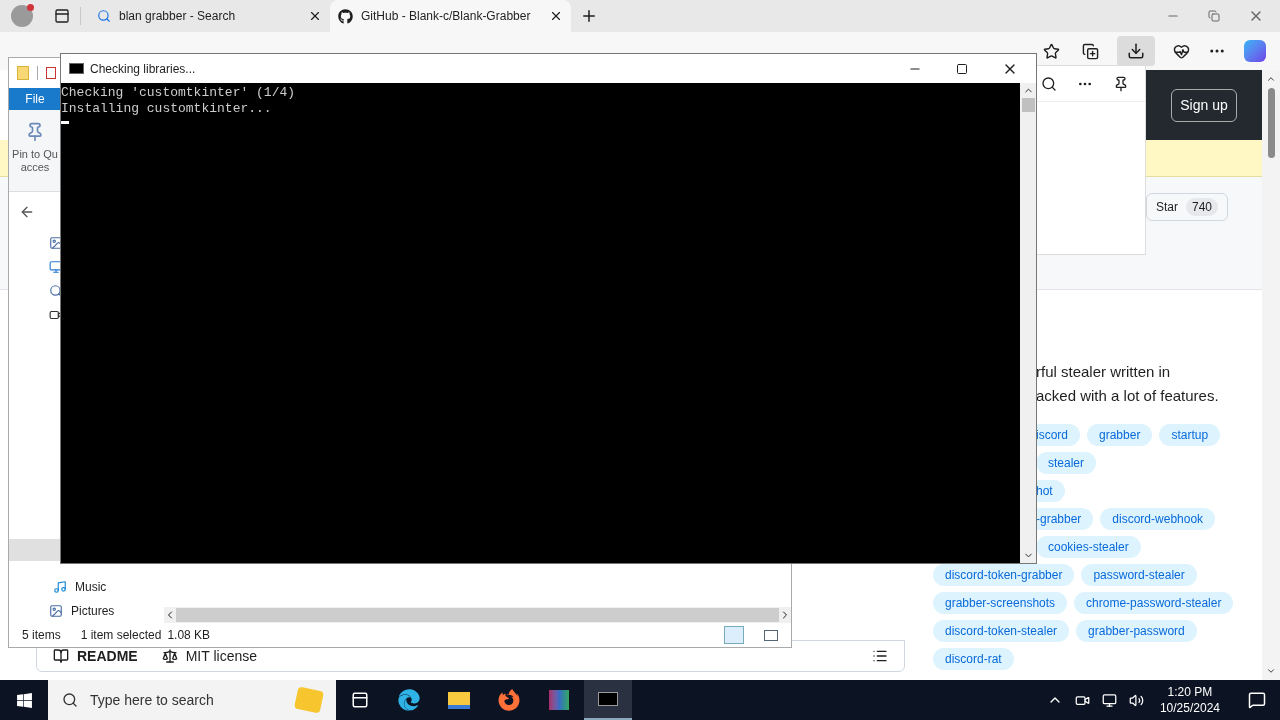 This screenshot has height=720, width=1280. I want to click on browser-tab: GitHub - Blank-c/Blank-Grabber, so click(450, 16).